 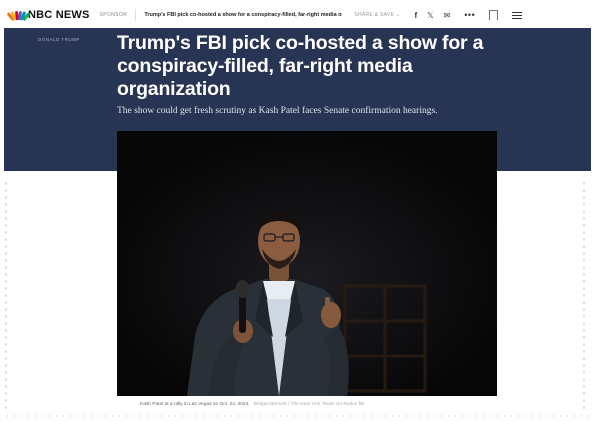 What do you see at coordinates (374, 15) in the screenshot?
I see `share-save-label: SHARE & SAVE` at bounding box center [374, 15].